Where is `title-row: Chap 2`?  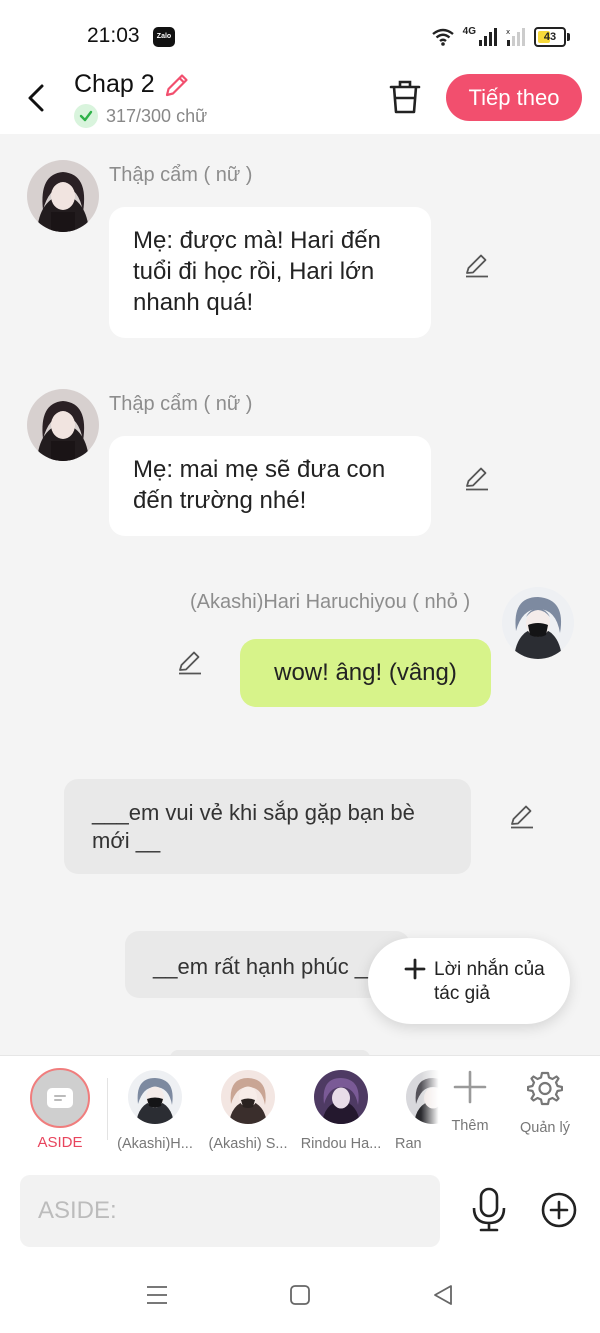 title-row: Chap 2 is located at coordinates (132, 84).